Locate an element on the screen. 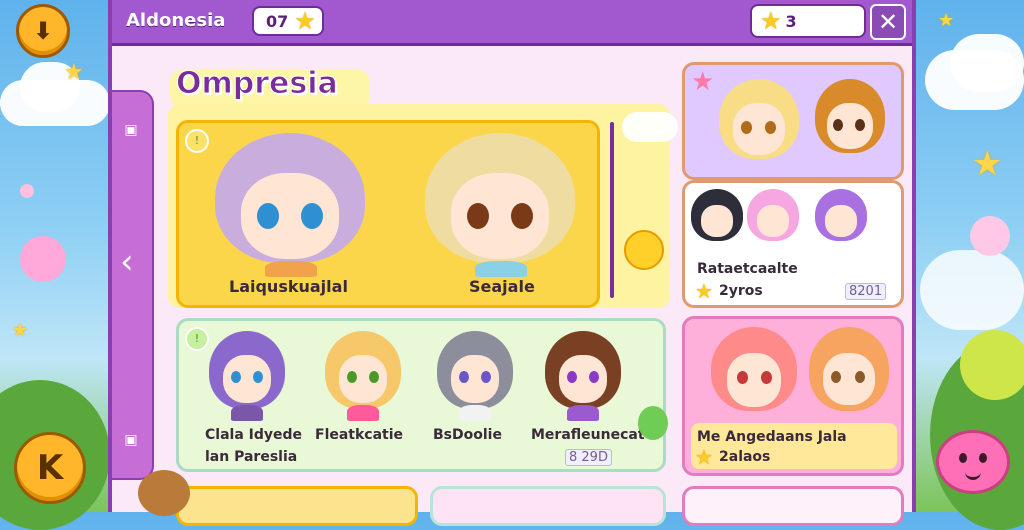  star-counter: ★ 3 is located at coordinates (808, 21).